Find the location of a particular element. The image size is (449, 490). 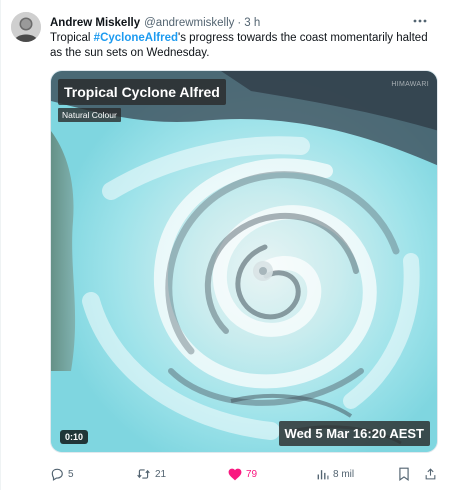

reply-button: 5 is located at coordinates (62, 474).